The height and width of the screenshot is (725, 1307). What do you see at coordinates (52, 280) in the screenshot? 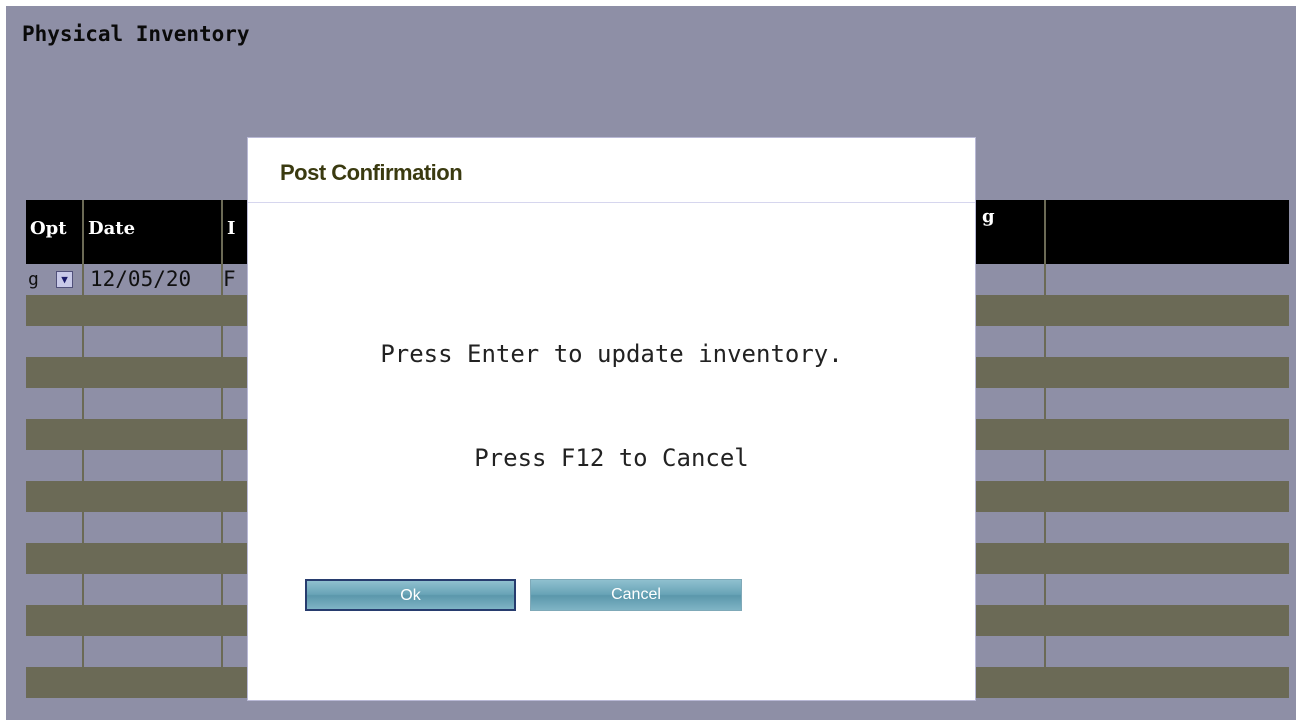
I see `opt-select: g ▼` at bounding box center [52, 280].